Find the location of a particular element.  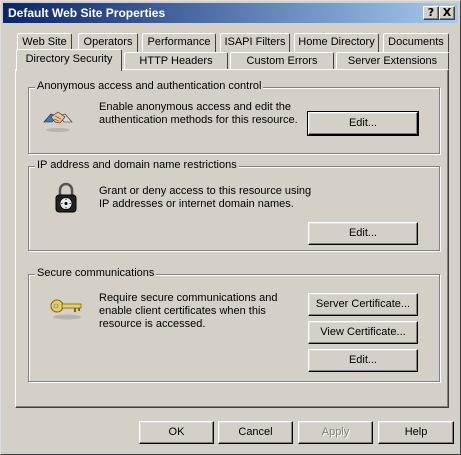

tab-home-directory: Home Directory is located at coordinates (336, 42).